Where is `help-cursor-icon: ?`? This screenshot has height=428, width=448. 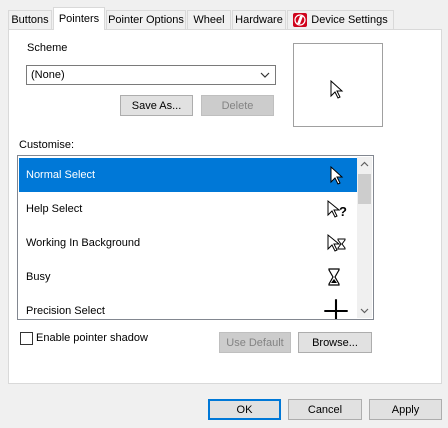
help-cursor-icon: ? is located at coordinates (337, 209).